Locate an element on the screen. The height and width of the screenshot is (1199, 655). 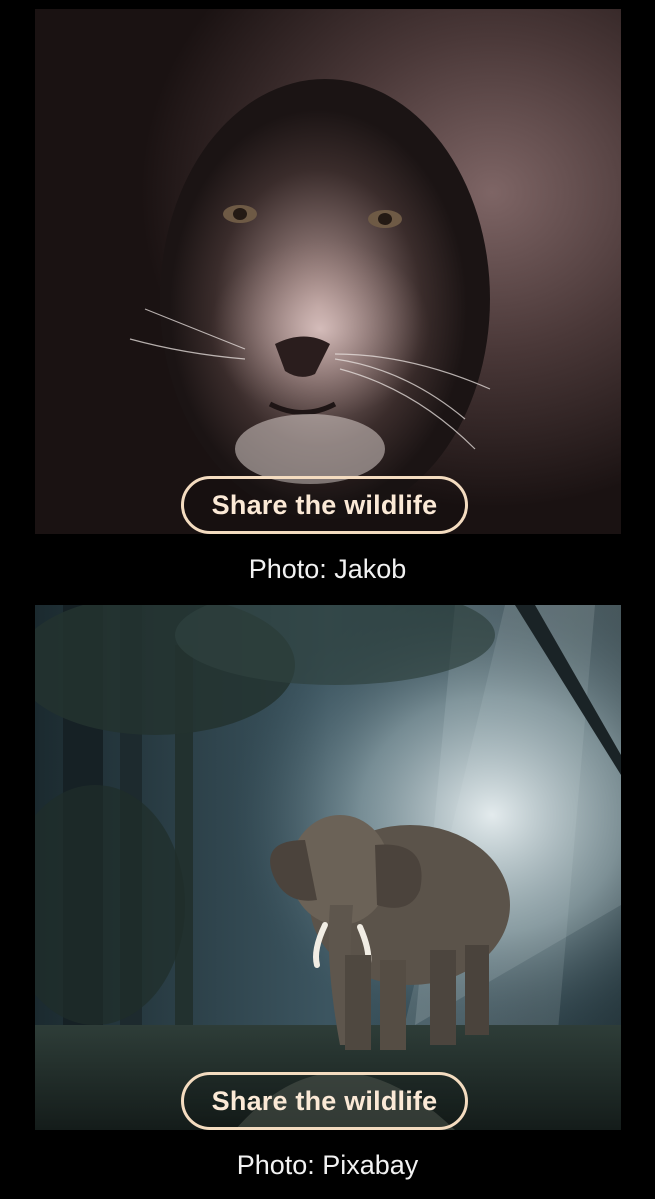
photo-credit-caption: Photo: Pixabay is located at coordinates (327, 1165).